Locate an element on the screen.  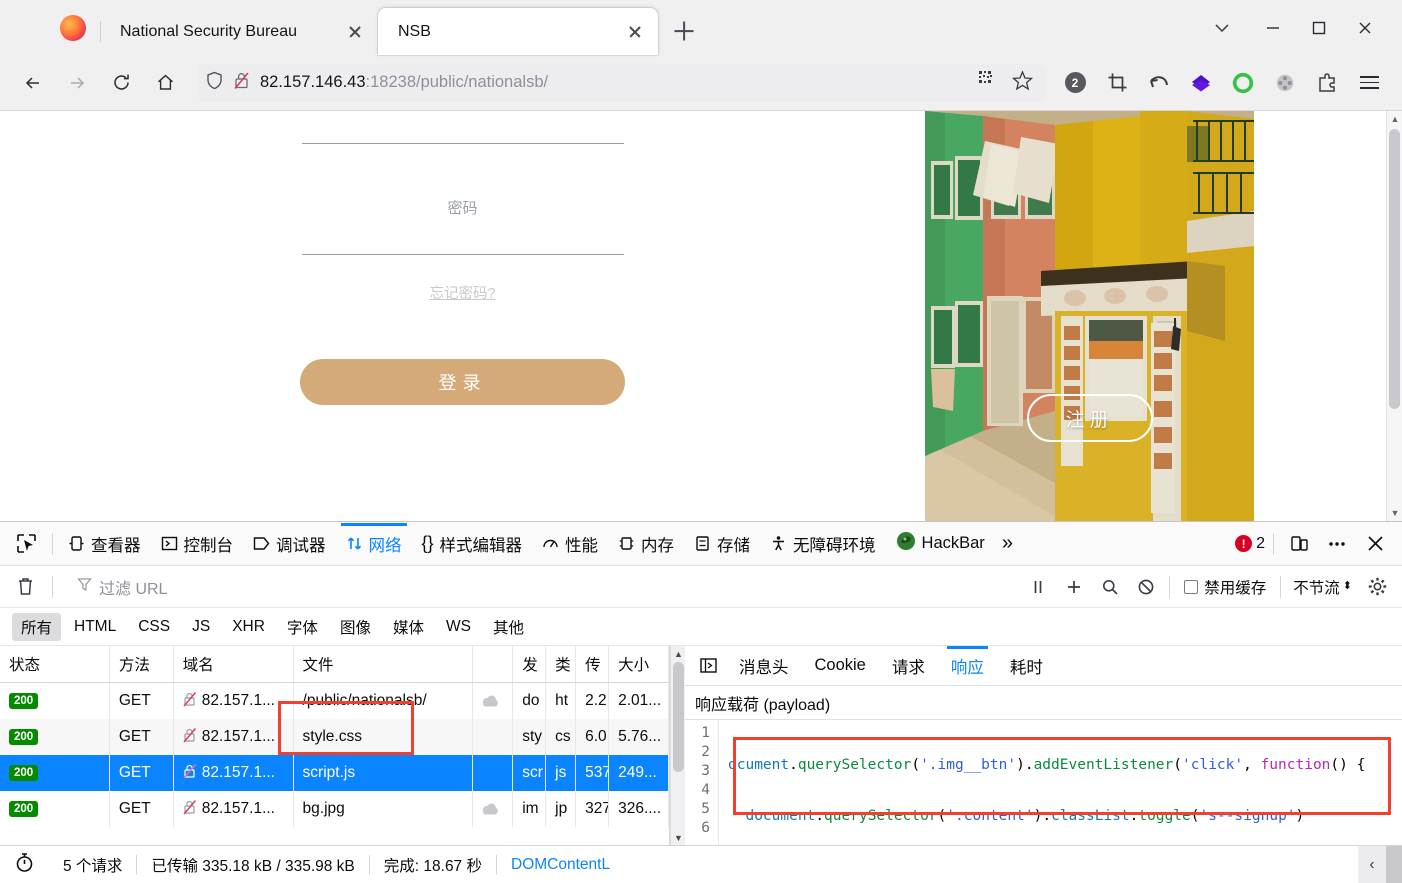
responsive-design-mode-icon is located at coordinates (1299, 544).